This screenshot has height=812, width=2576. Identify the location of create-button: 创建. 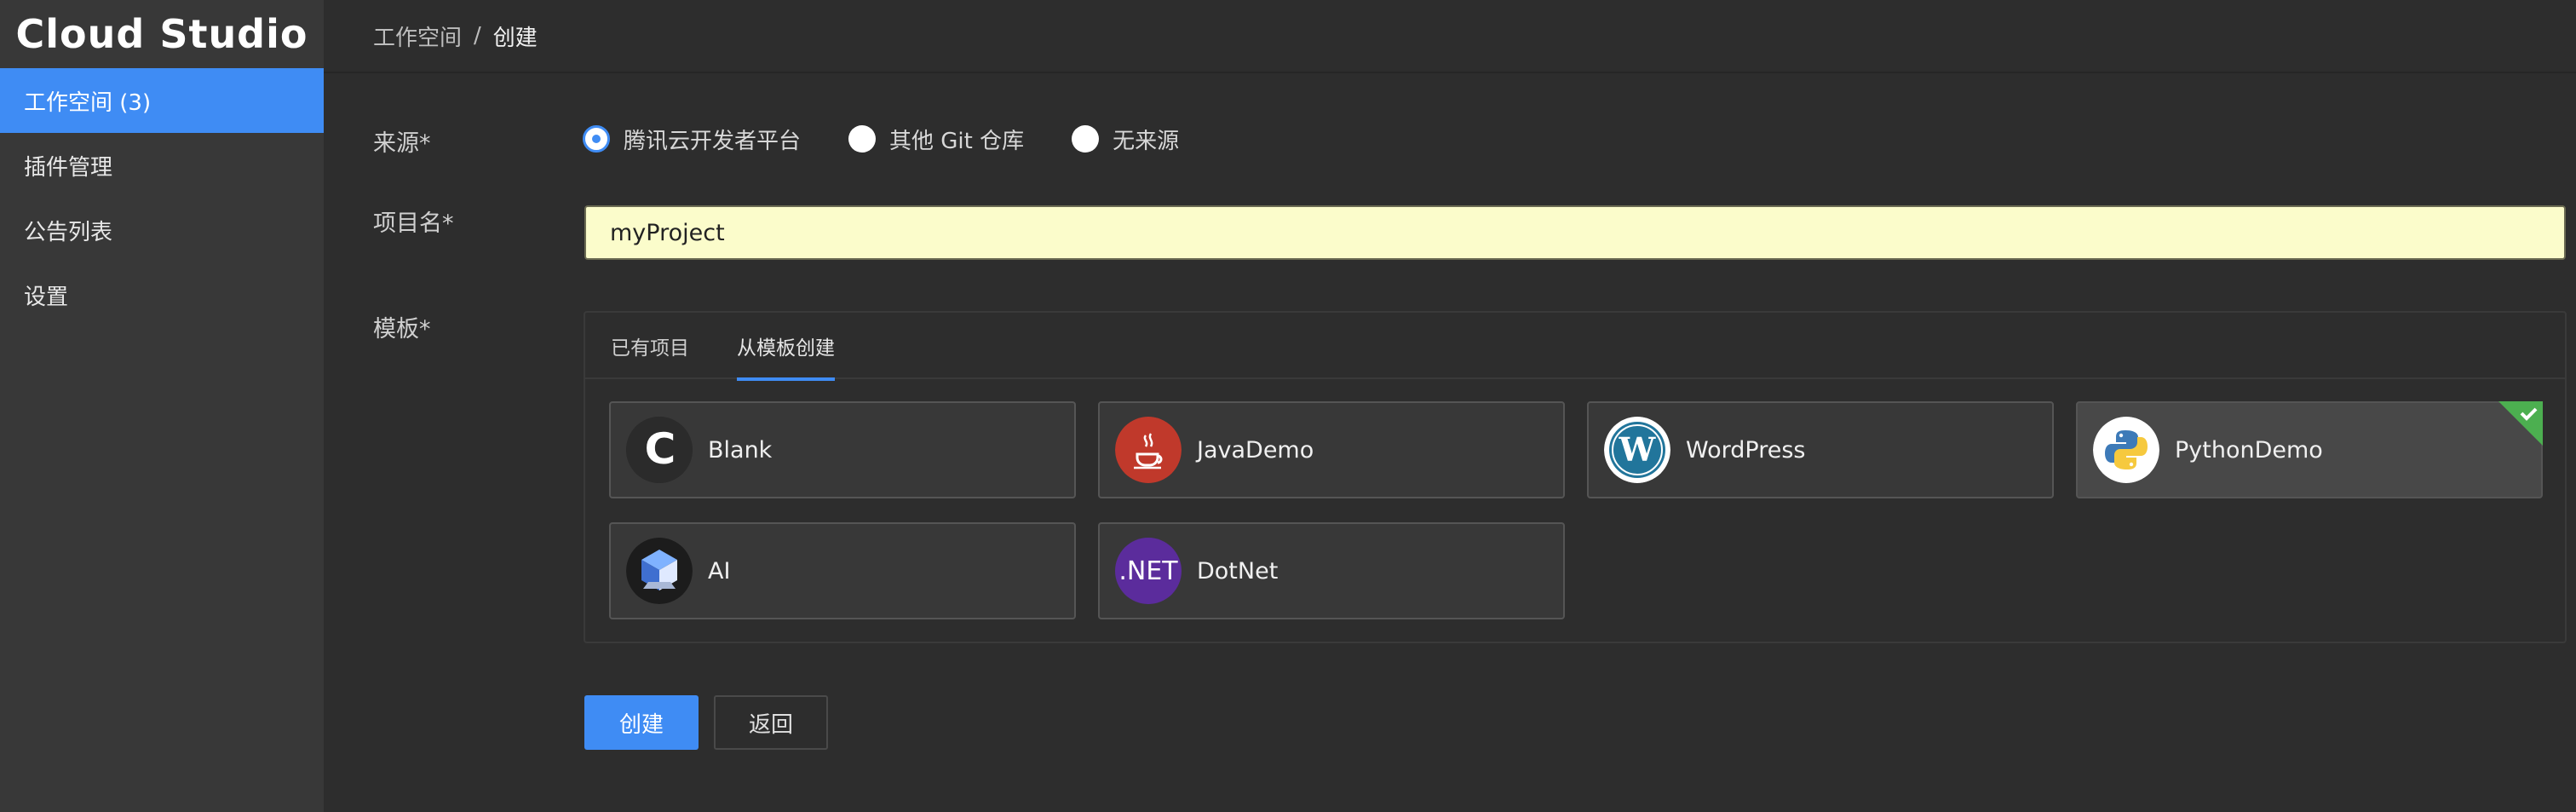
(641, 722).